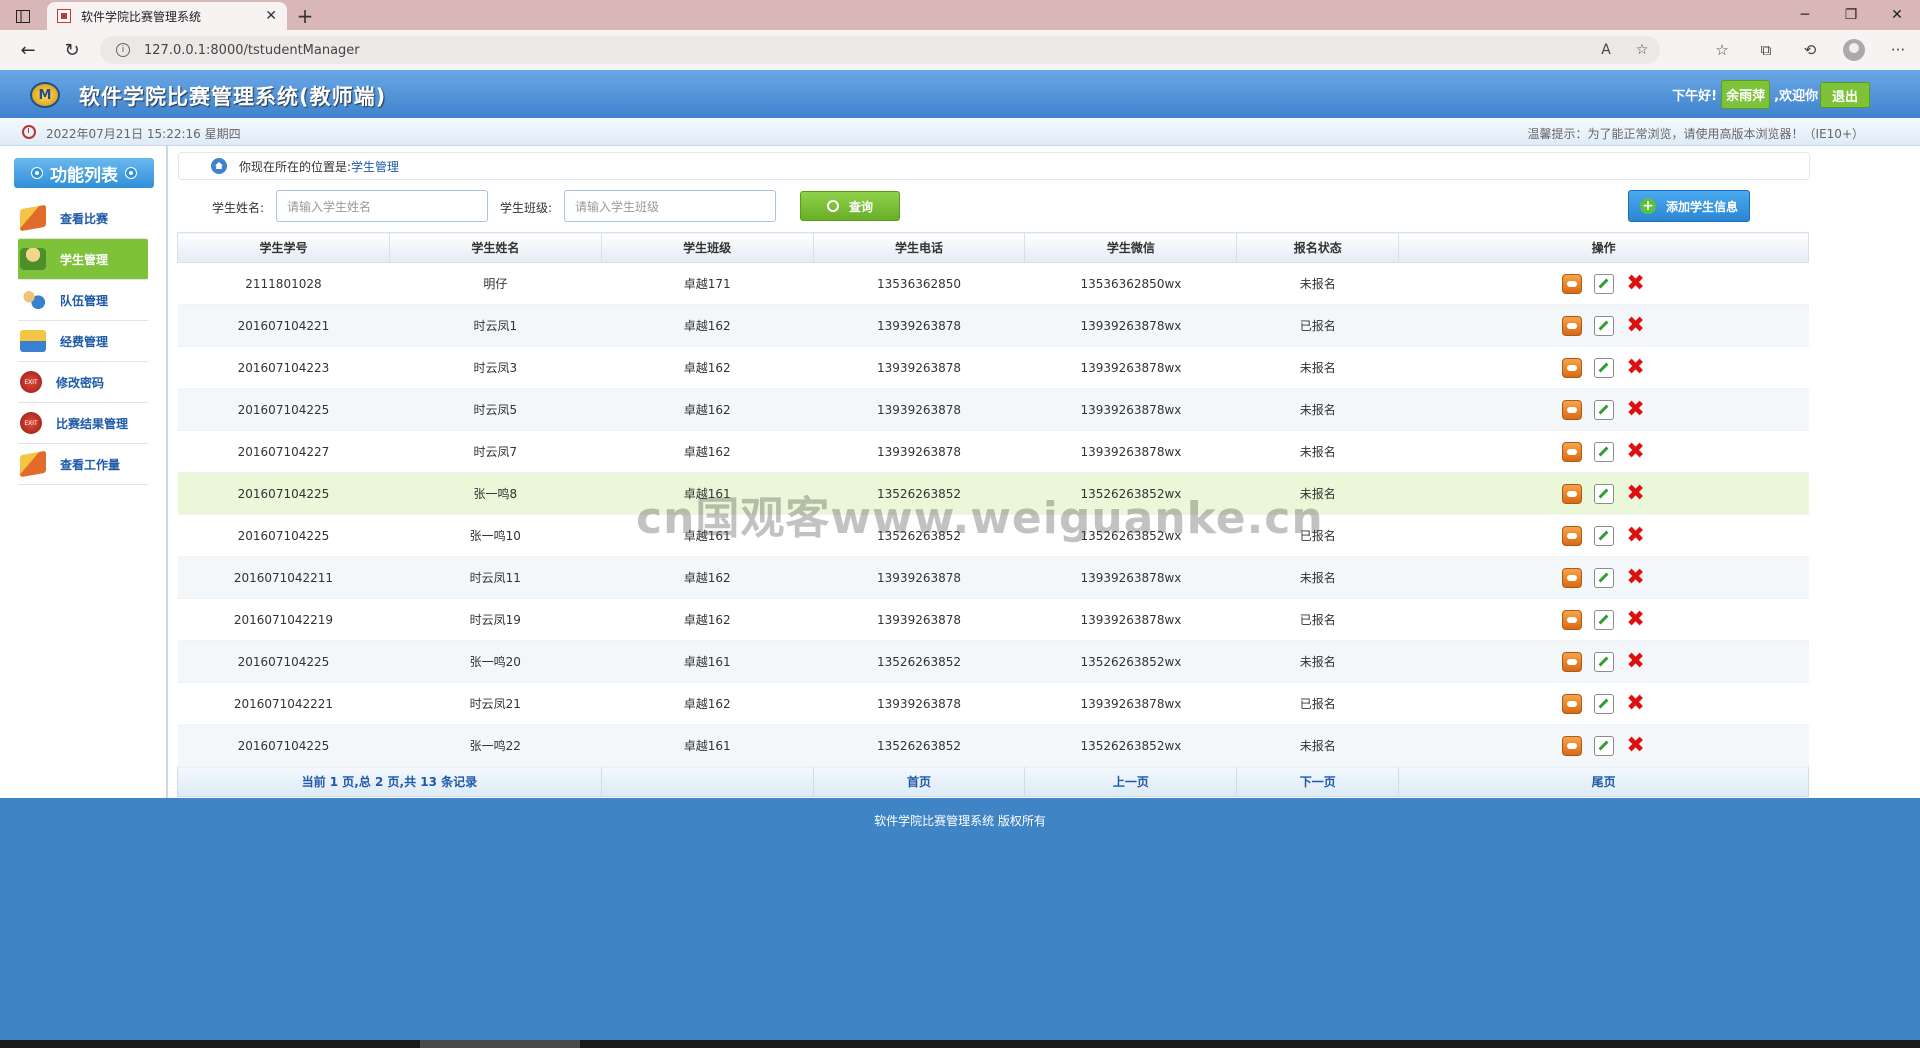  I want to click on restore-icon: ❐, so click(1851, 15).